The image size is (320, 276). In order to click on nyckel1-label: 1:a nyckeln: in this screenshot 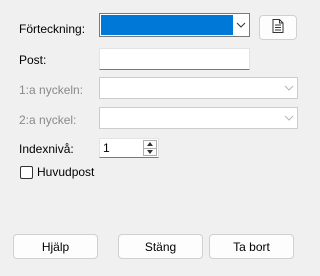, I will do `click(51, 90)`.